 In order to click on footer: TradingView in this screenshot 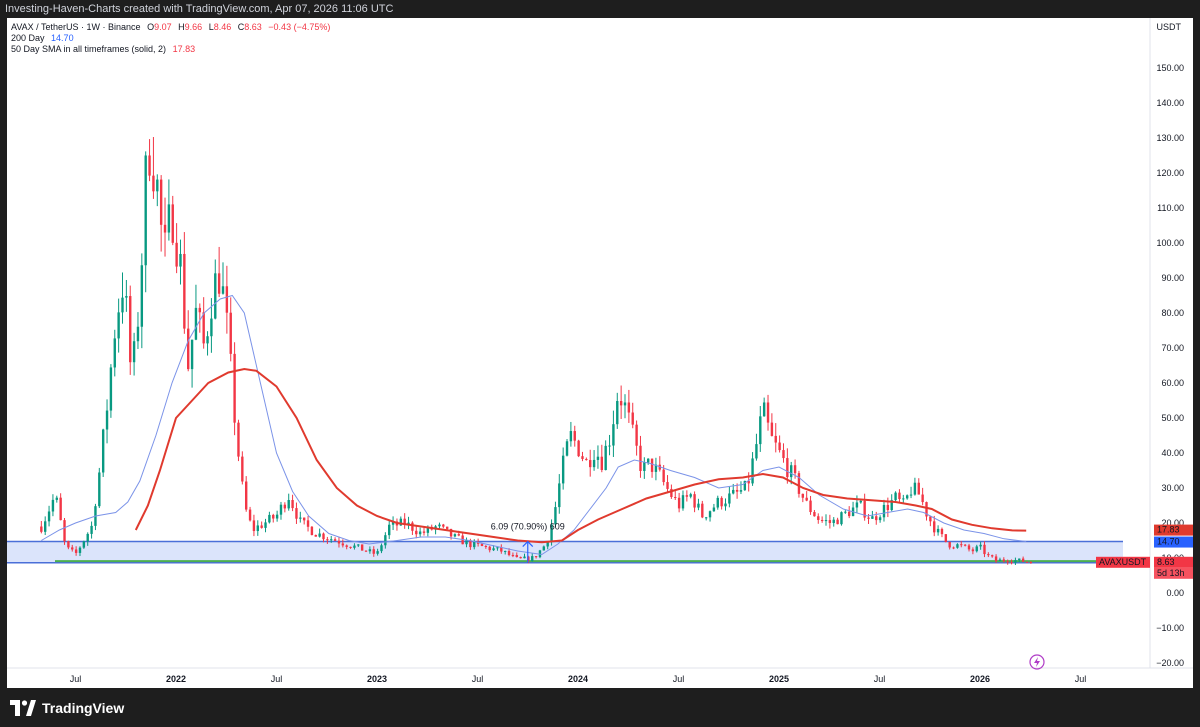, I will do `click(600, 707)`.